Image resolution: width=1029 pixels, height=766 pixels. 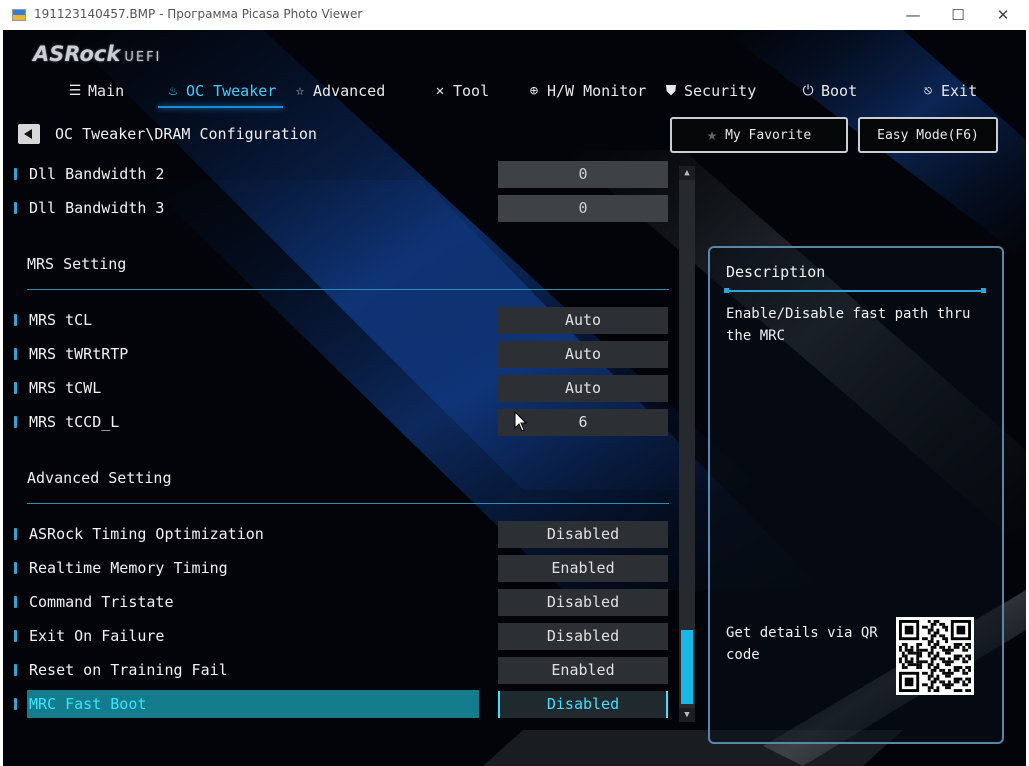 What do you see at coordinates (348, 389) in the screenshot?
I see `setting-row: MRS tCWL Auto` at bounding box center [348, 389].